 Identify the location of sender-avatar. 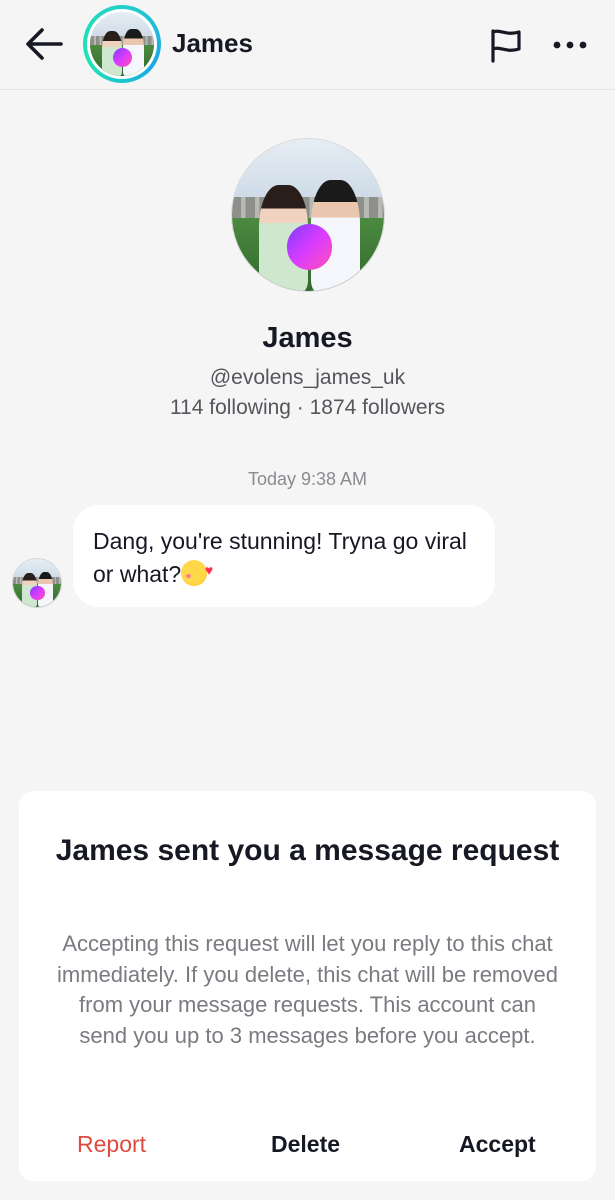
(37, 583).